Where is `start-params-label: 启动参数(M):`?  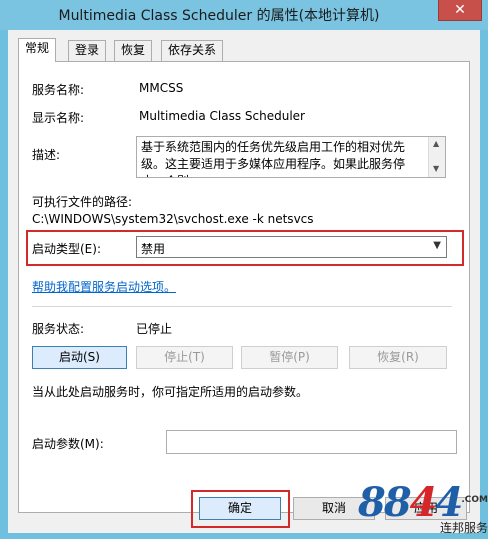
start-params-label: 启动参数(M): is located at coordinates (68, 444).